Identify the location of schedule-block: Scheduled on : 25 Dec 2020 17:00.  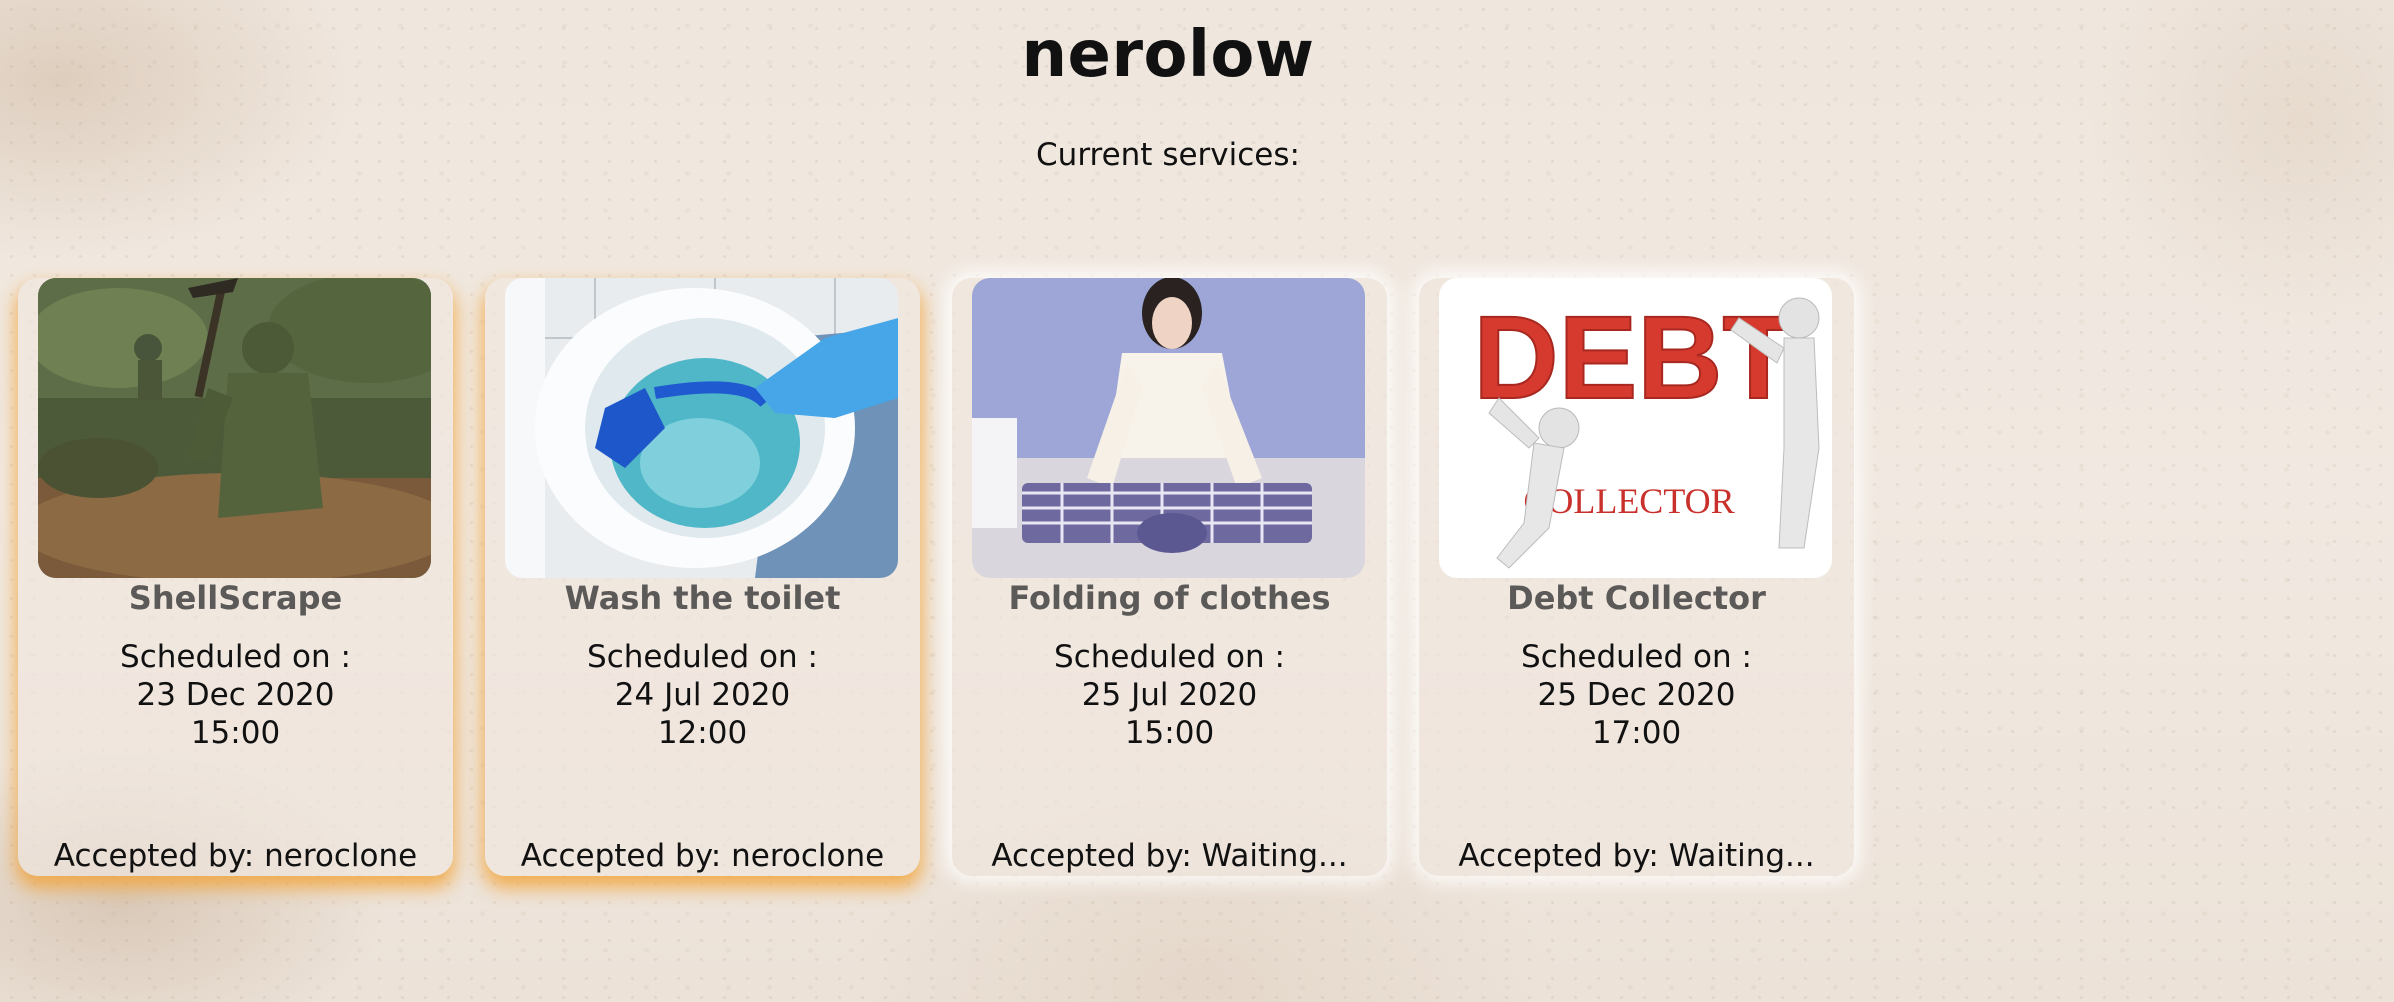
(1636, 695).